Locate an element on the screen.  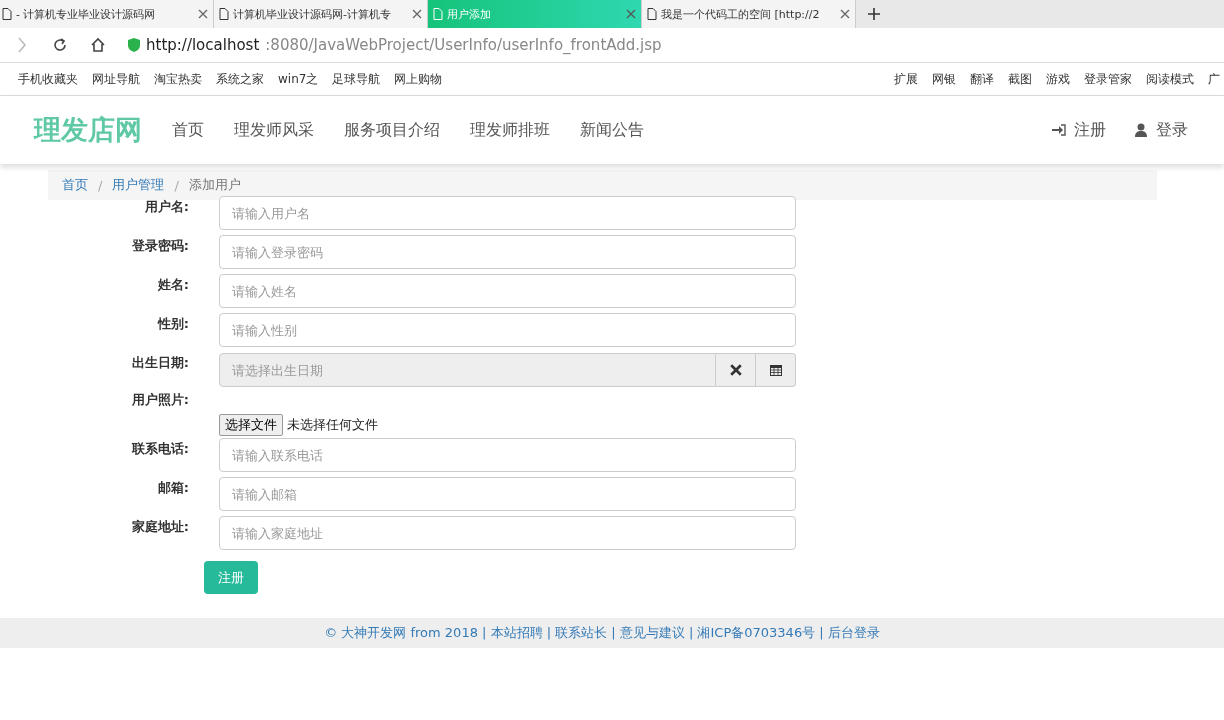
clear-button is located at coordinates (736, 370).